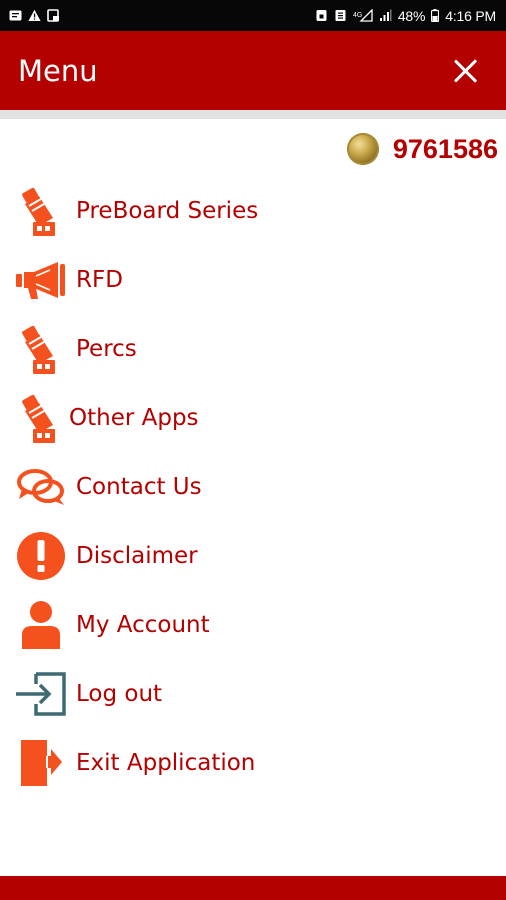 The width and height of the screenshot is (506, 900). What do you see at coordinates (15, 15) in the screenshot?
I see `message-icon` at bounding box center [15, 15].